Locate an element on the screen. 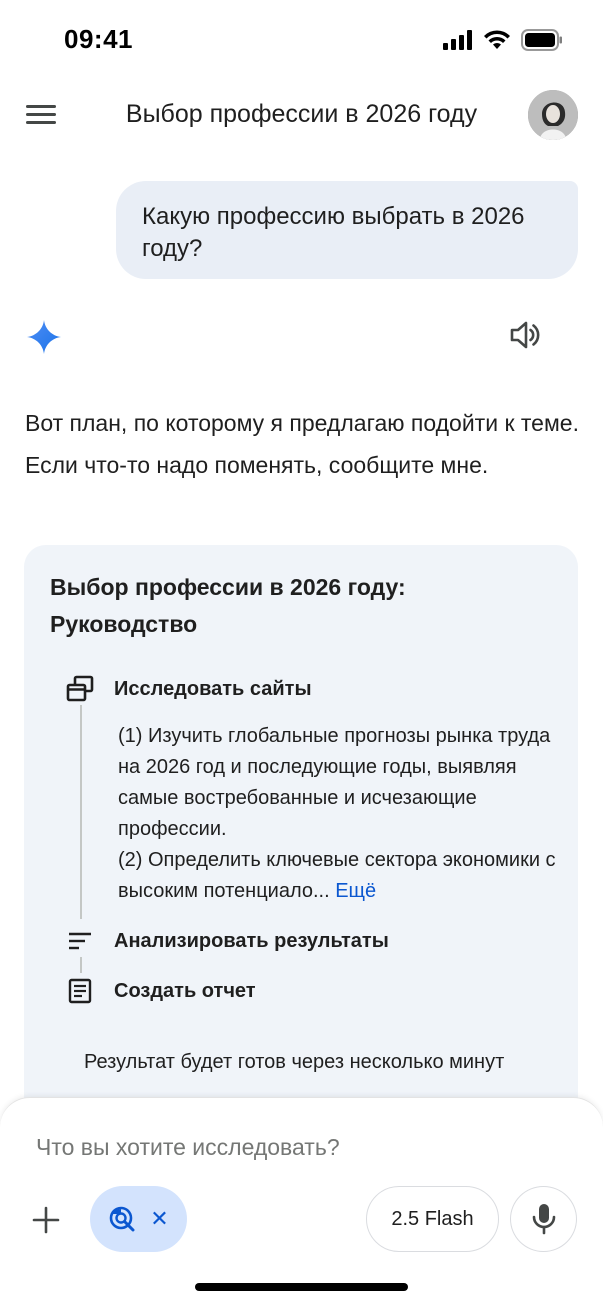 The image size is (603, 1305). avatar is located at coordinates (553, 115).